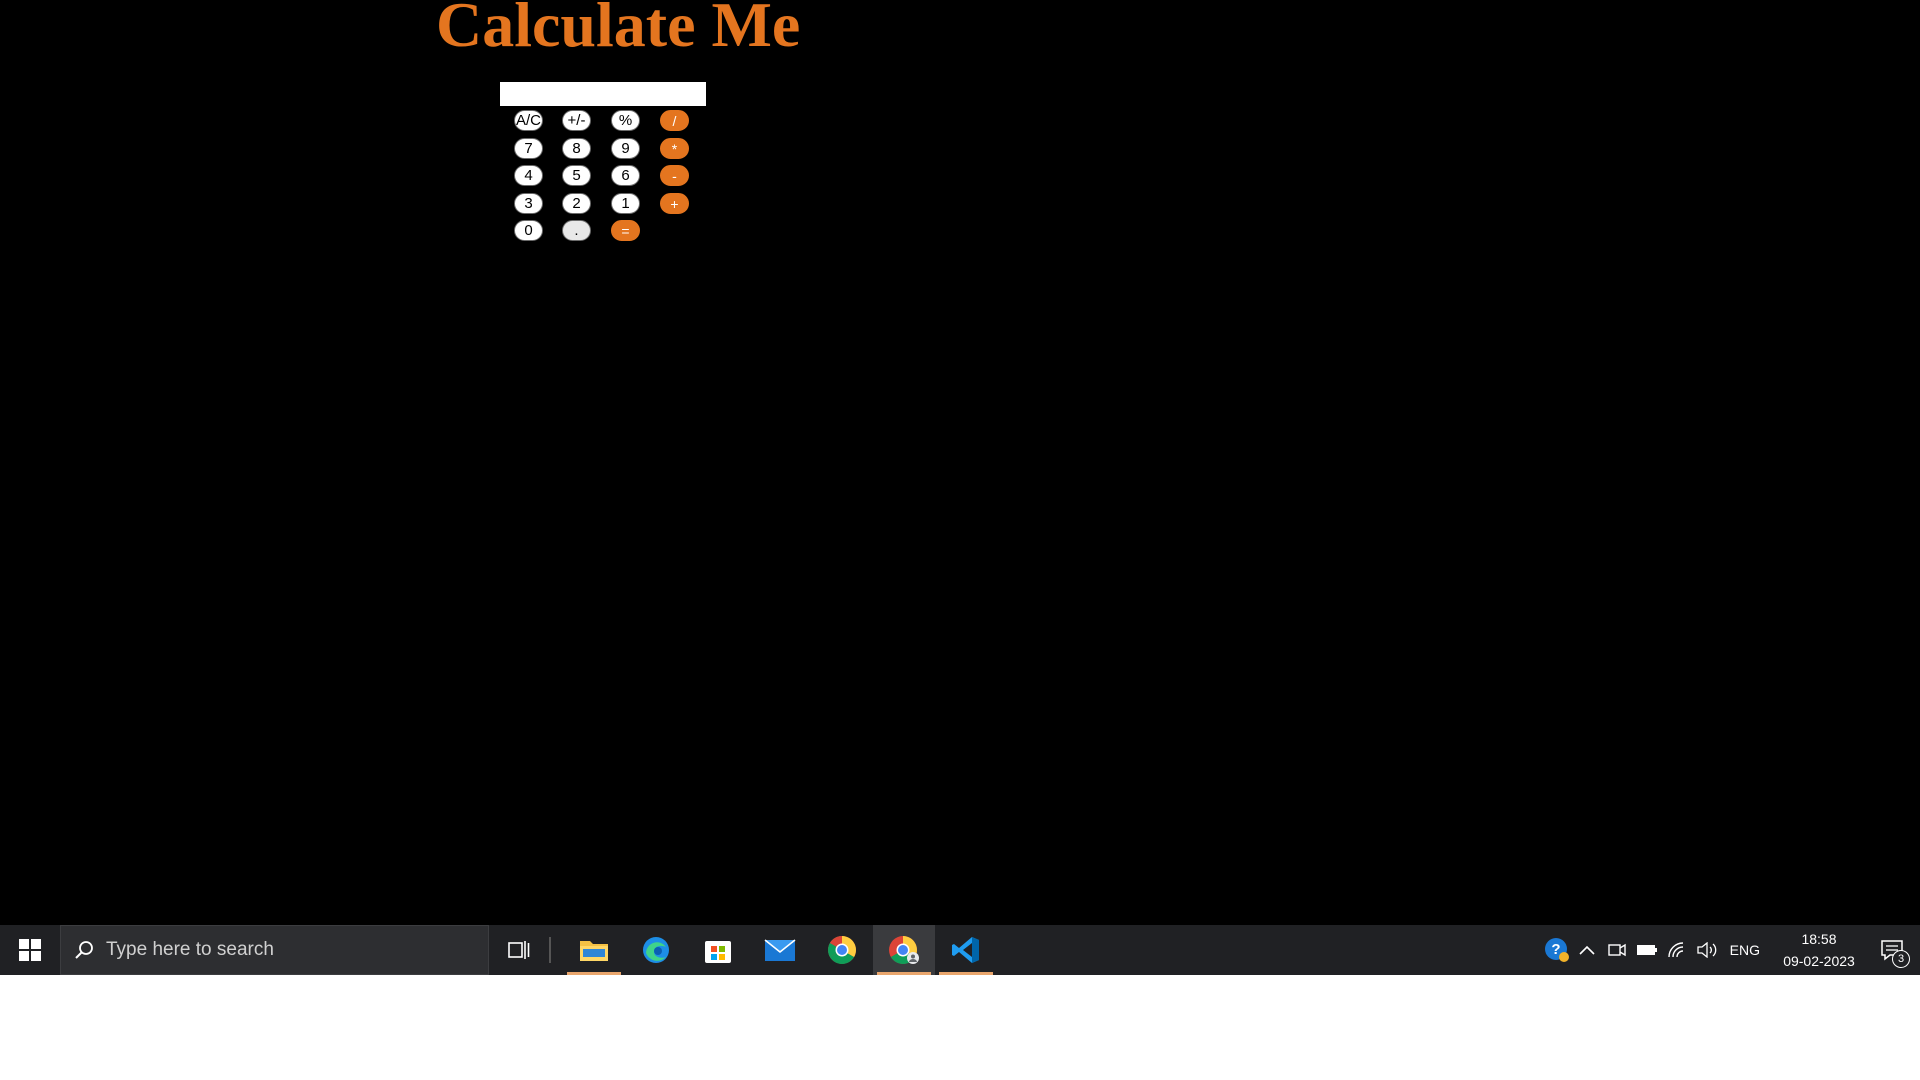  I want to click on windows-logo-icon, so click(30, 950).